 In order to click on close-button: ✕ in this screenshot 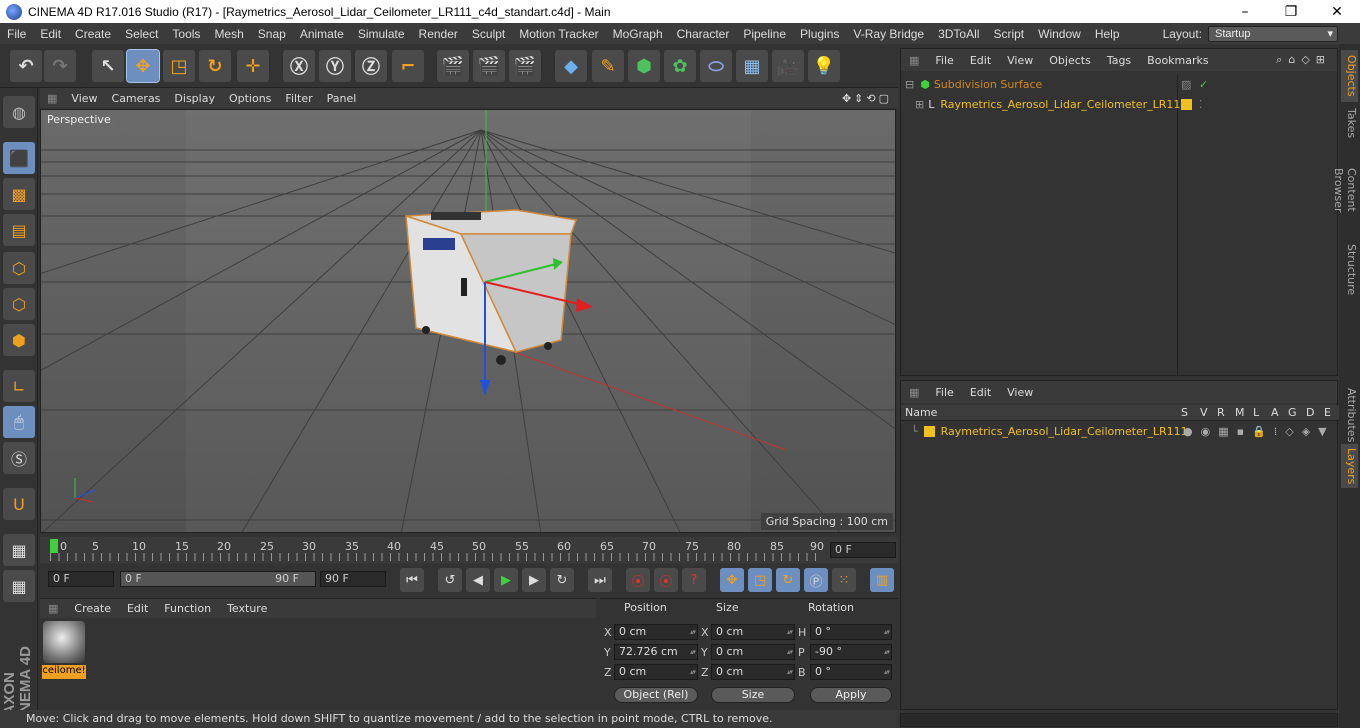, I will do `click(1337, 12)`.